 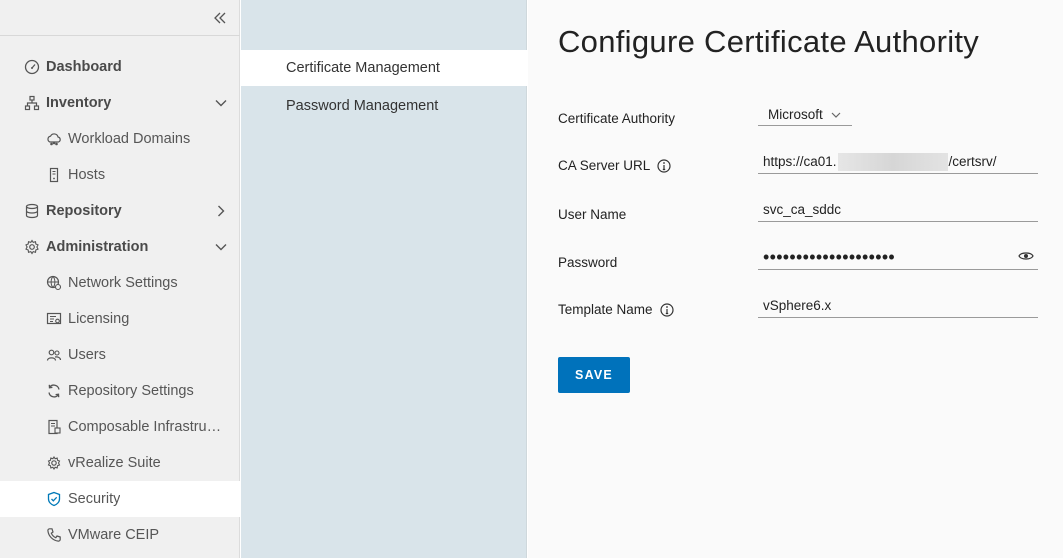 I want to click on template-name-label-text: Template Name, so click(x=605, y=309).